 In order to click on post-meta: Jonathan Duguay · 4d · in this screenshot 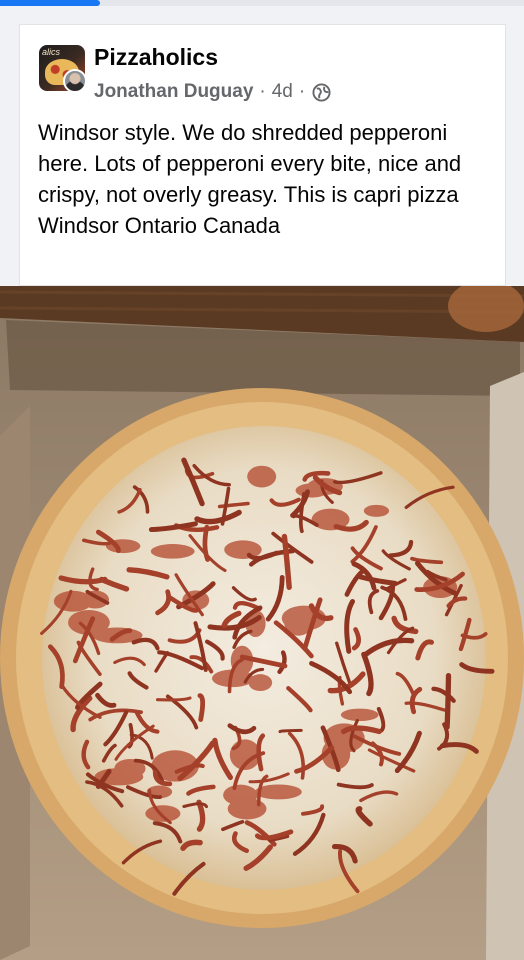, I will do `click(212, 92)`.